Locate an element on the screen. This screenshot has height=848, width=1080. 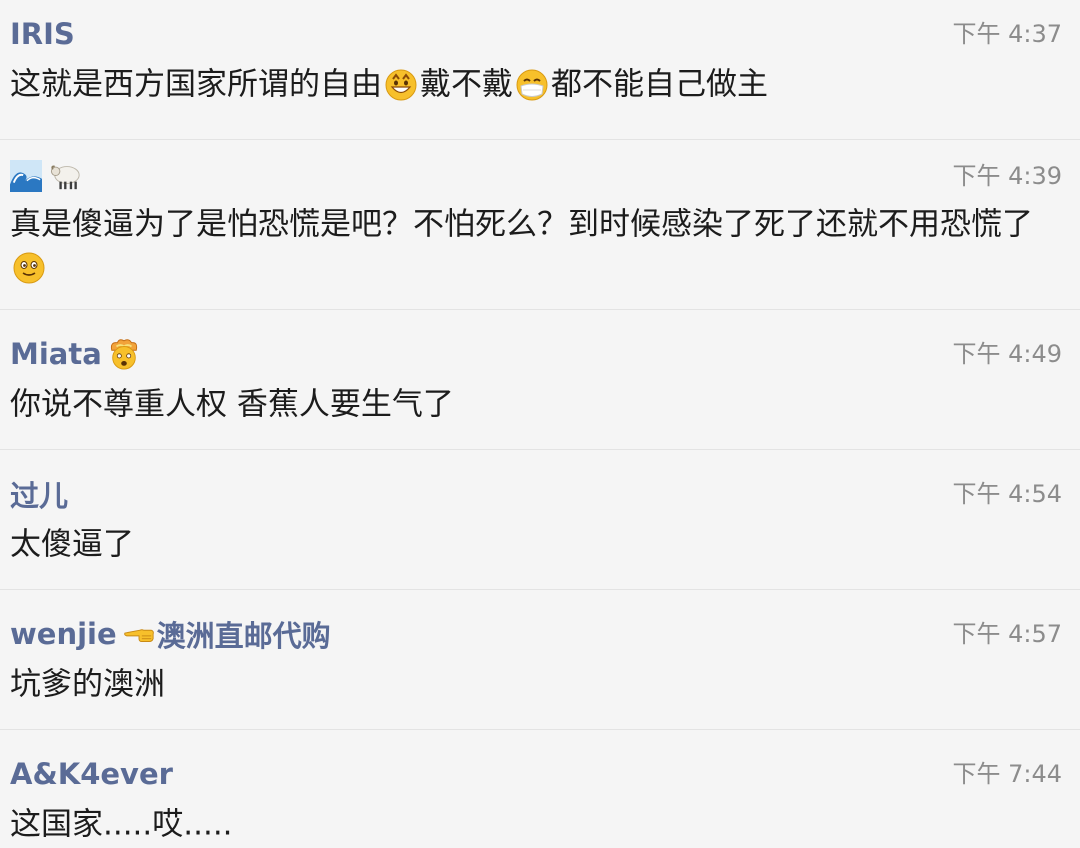
comment-text: 坑爹的澳洲 is located at coordinates (535, 684).